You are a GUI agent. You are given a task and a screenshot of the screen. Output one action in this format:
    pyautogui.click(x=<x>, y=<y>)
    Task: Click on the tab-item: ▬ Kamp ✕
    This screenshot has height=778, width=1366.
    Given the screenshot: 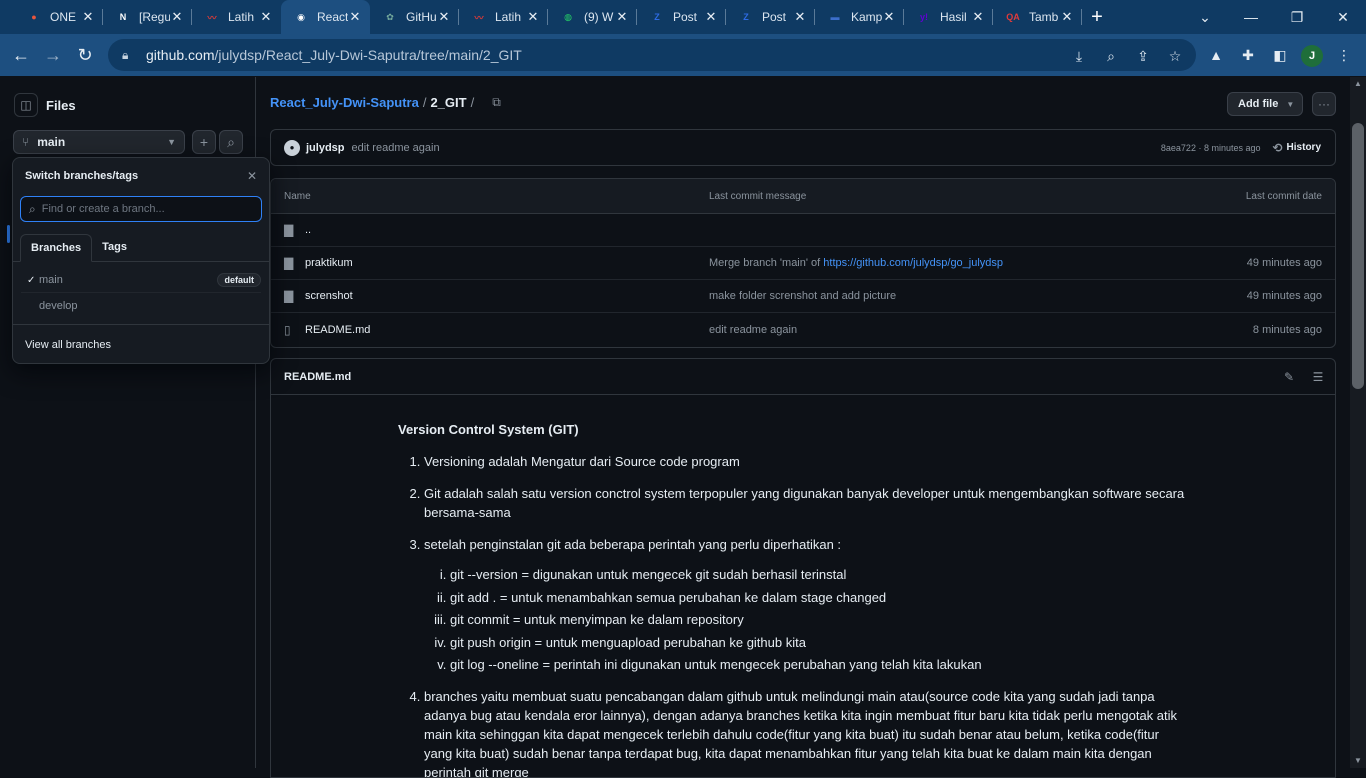 What is the action you would take?
    pyautogui.click(x=859, y=17)
    